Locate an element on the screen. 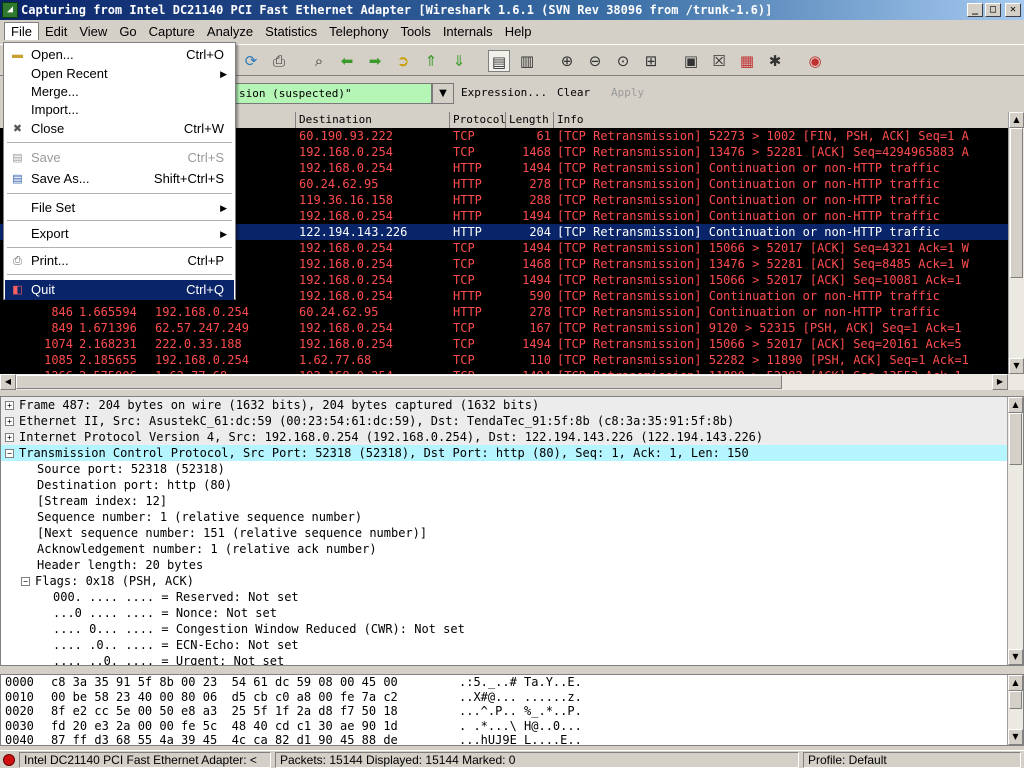  scroll-right-arrow-icon: ▶ is located at coordinates (1000, 382).